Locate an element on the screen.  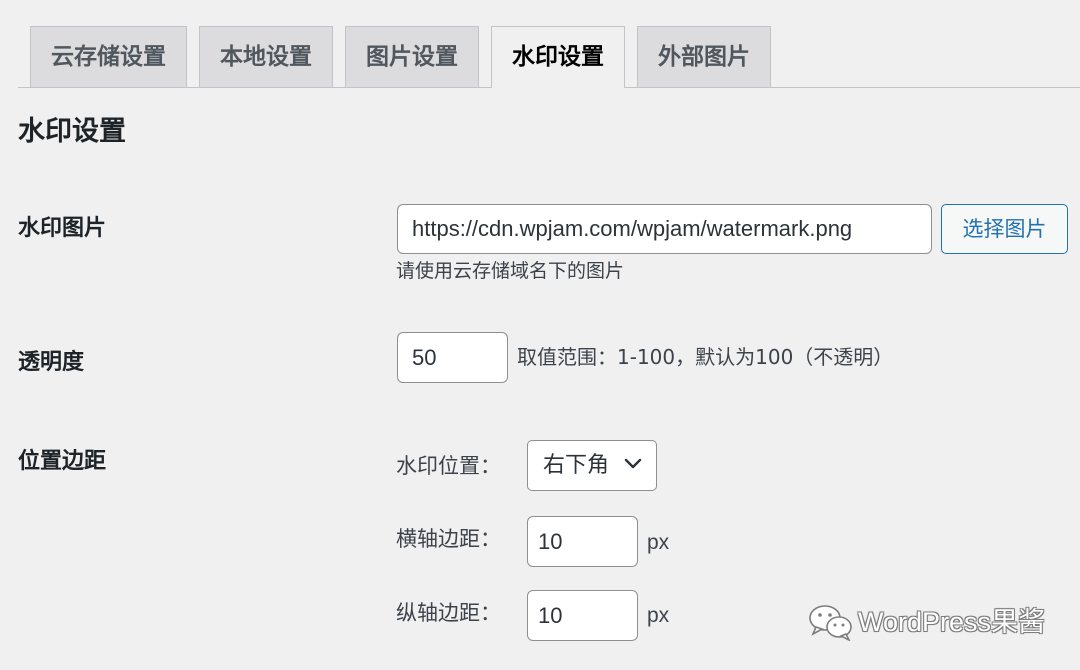
section-title: 水印设置 is located at coordinates (72, 131).